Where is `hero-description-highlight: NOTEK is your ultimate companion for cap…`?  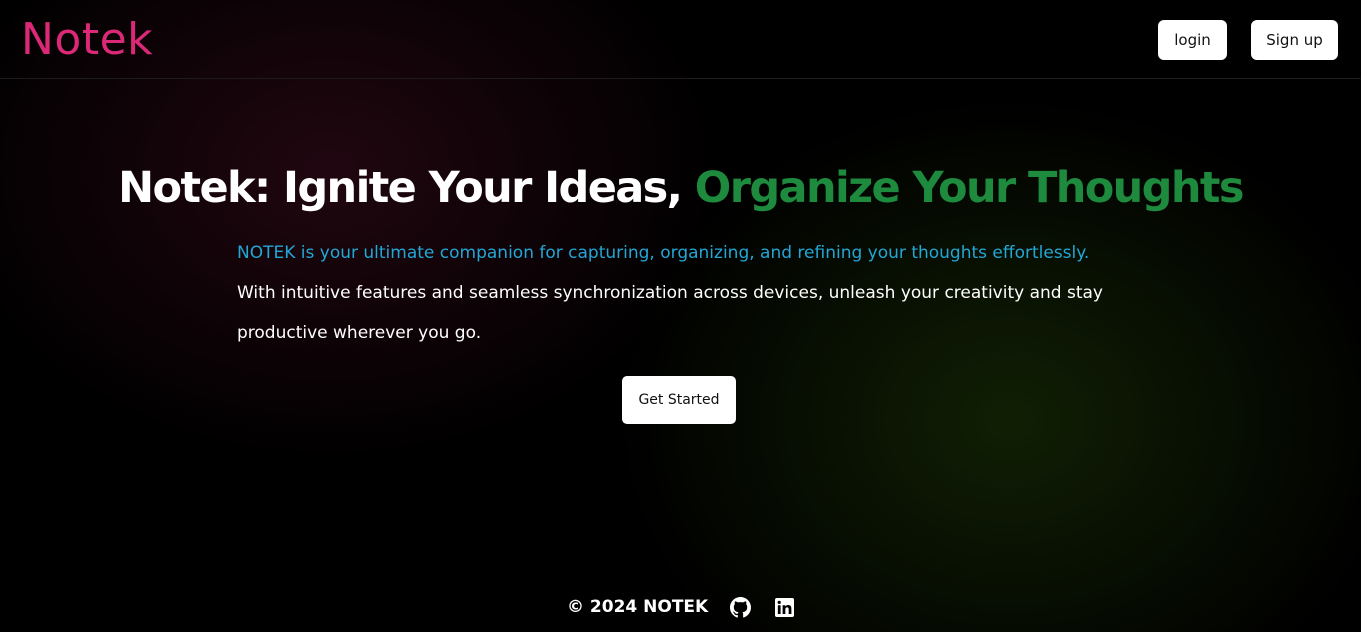 hero-description-highlight: NOTEK is your ultimate companion for cap… is located at coordinates (663, 253).